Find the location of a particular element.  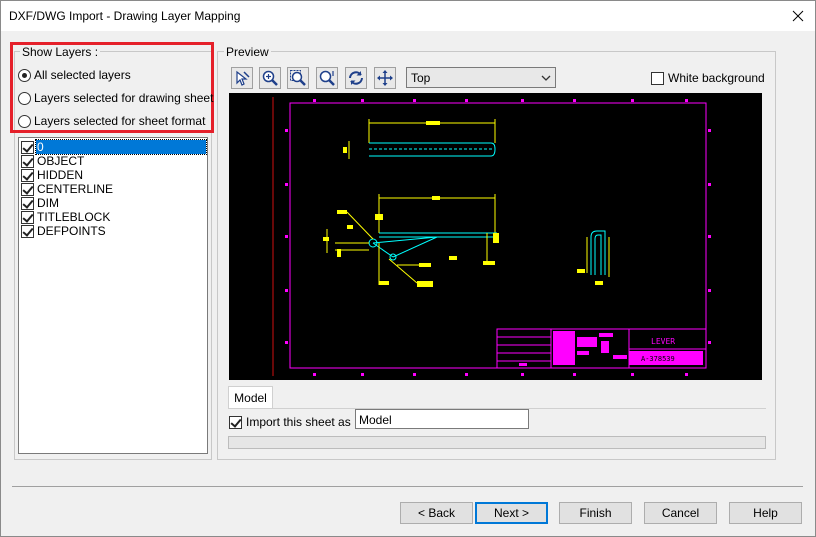

select-icon is located at coordinates (243, 78).